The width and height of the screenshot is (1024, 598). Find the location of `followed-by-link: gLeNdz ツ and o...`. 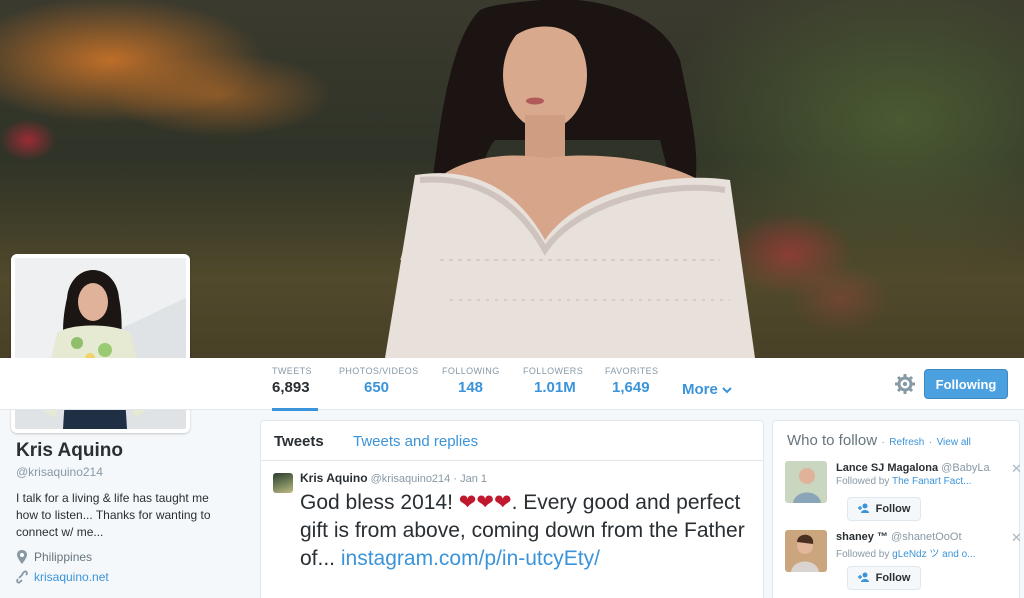

followed-by-link: gLeNdz ツ and o... is located at coordinates (933, 554).